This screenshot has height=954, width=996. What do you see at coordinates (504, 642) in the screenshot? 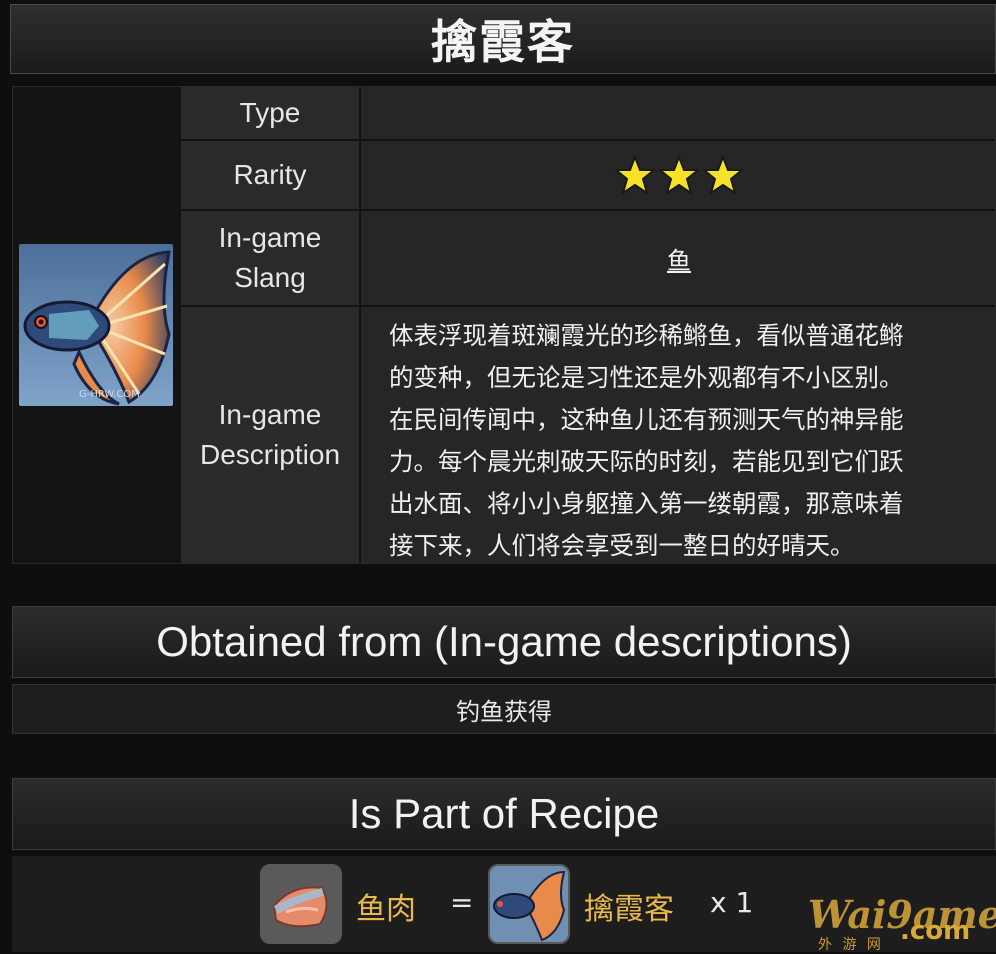
I see `obtained-header: Obtained from (In-game descriptions)` at bounding box center [504, 642].